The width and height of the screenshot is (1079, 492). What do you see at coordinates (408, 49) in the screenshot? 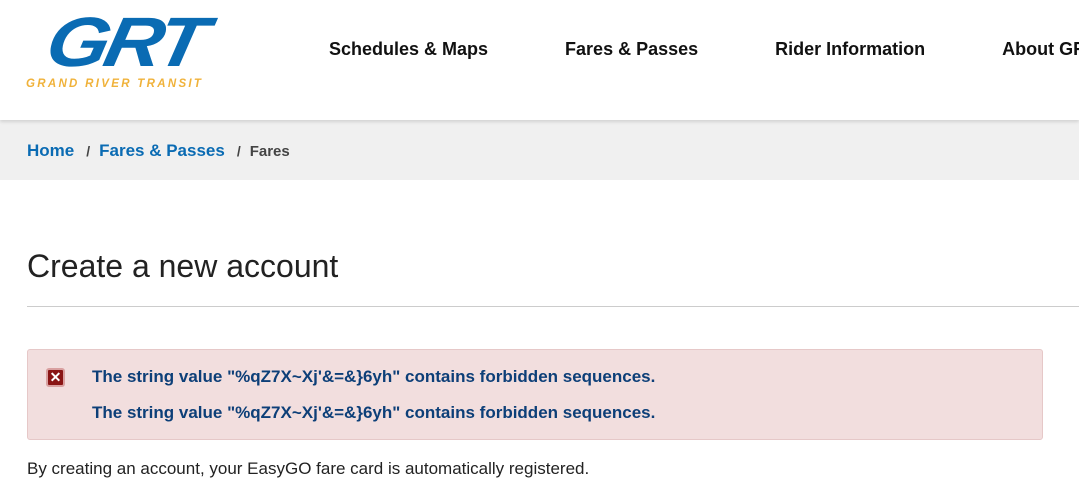
I see `nav-schedules-maps: Schedules & Maps` at bounding box center [408, 49].